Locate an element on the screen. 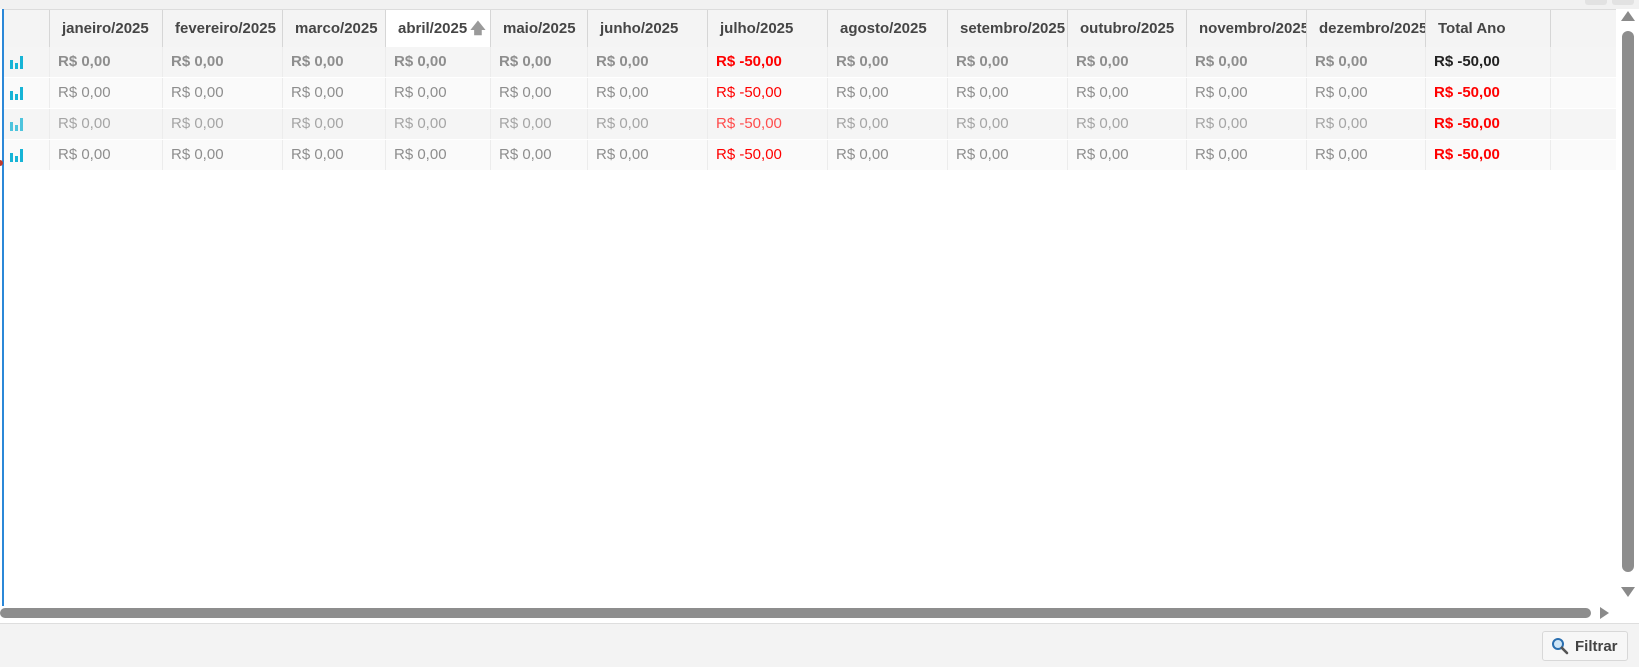 The image size is (1639, 667). column-header-label: fevereiro/2025 is located at coordinates (225, 28).